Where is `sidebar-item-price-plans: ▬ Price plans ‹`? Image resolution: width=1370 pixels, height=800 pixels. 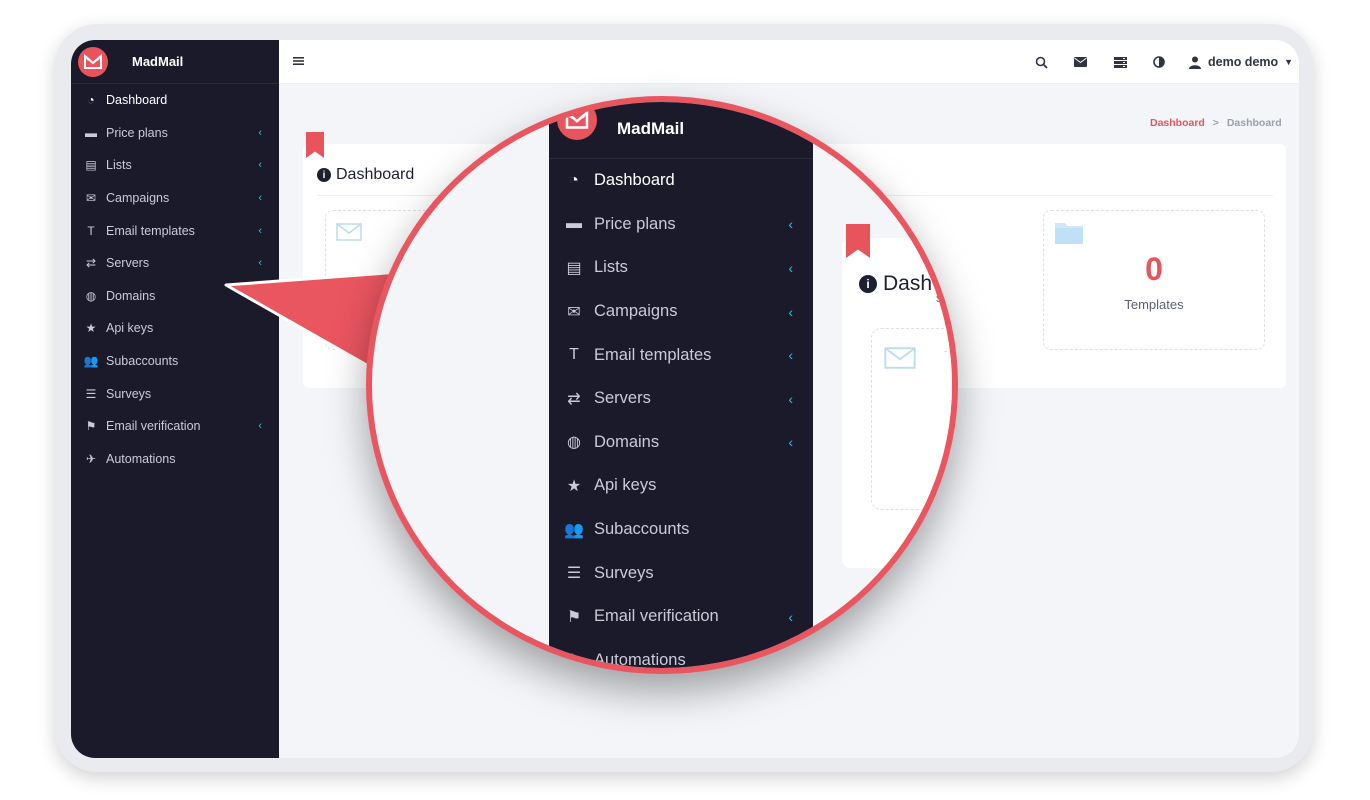 sidebar-item-price-plans: ▬ Price plans ‹ is located at coordinates (175, 133).